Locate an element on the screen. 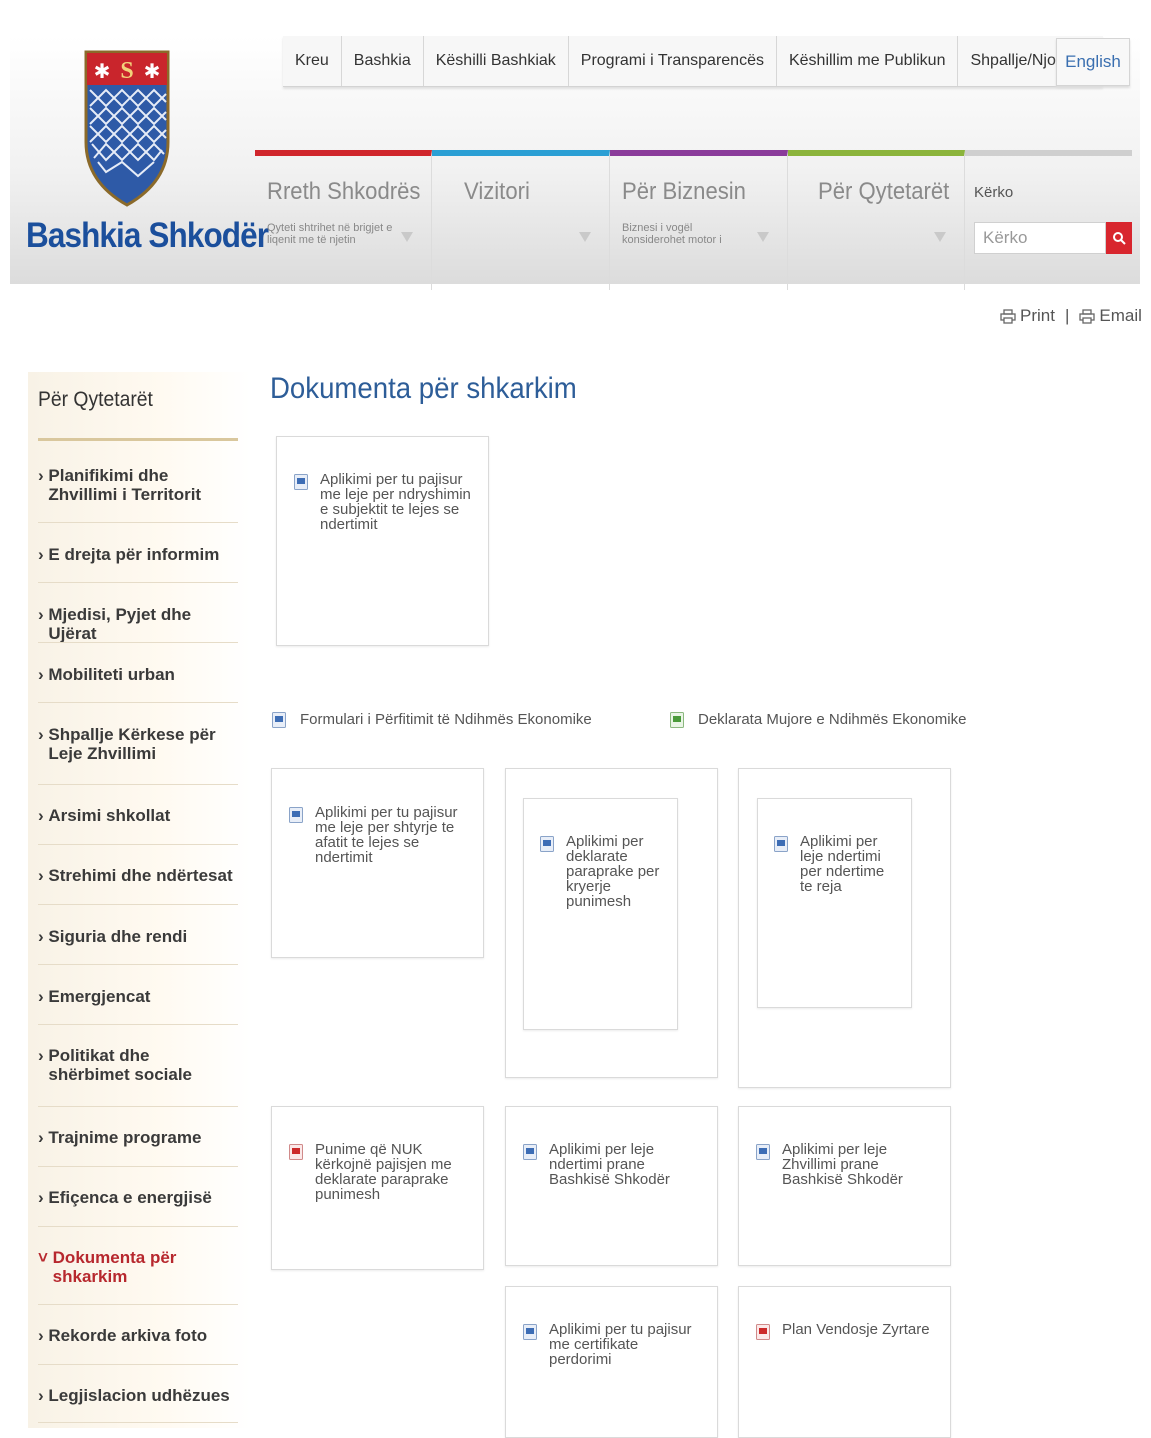 This screenshot has height=1438, width=1151. logo-text: Bashkia Shkodër is located at coordinates (147, 235).